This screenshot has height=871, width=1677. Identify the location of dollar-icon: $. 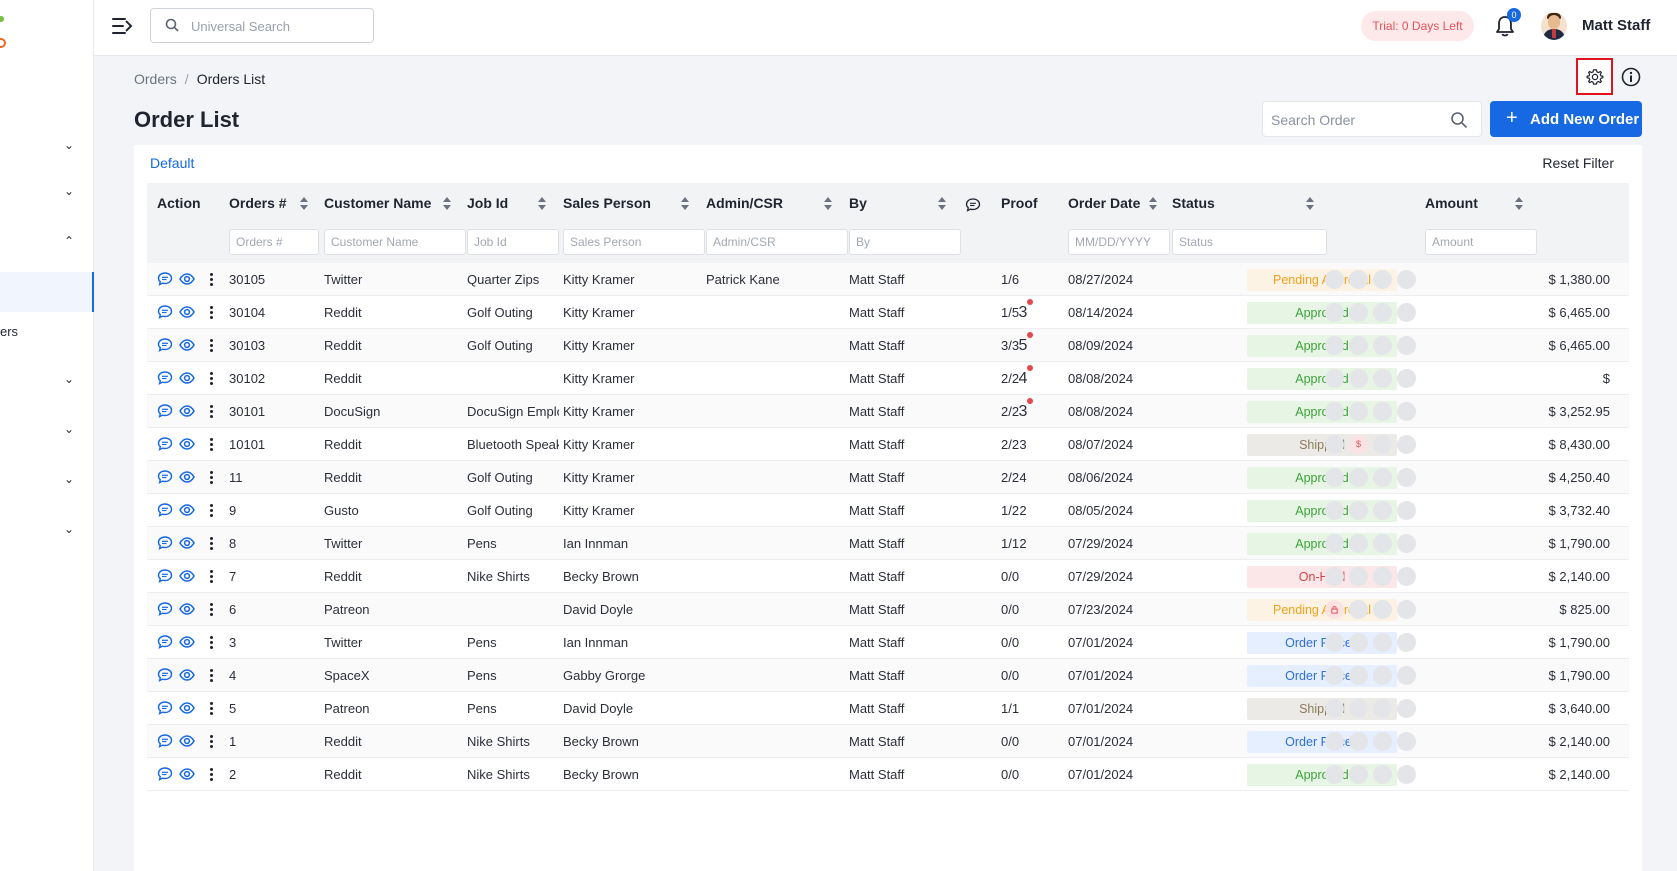
(1358, 444).